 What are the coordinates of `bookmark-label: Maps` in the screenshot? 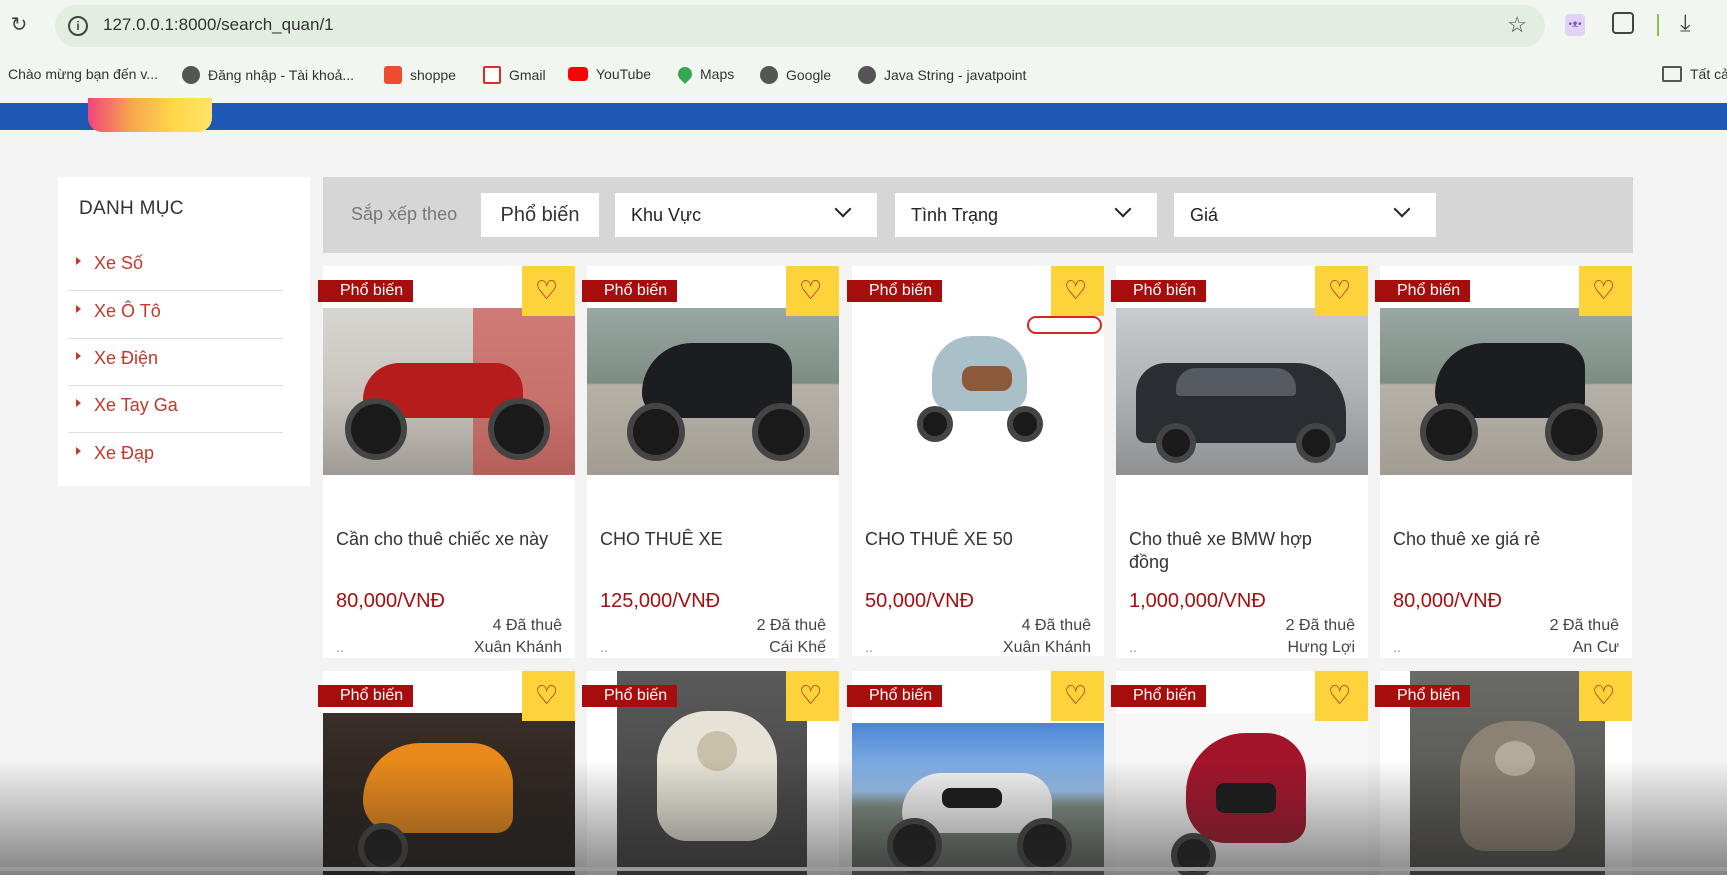 It's located at (717, 74).